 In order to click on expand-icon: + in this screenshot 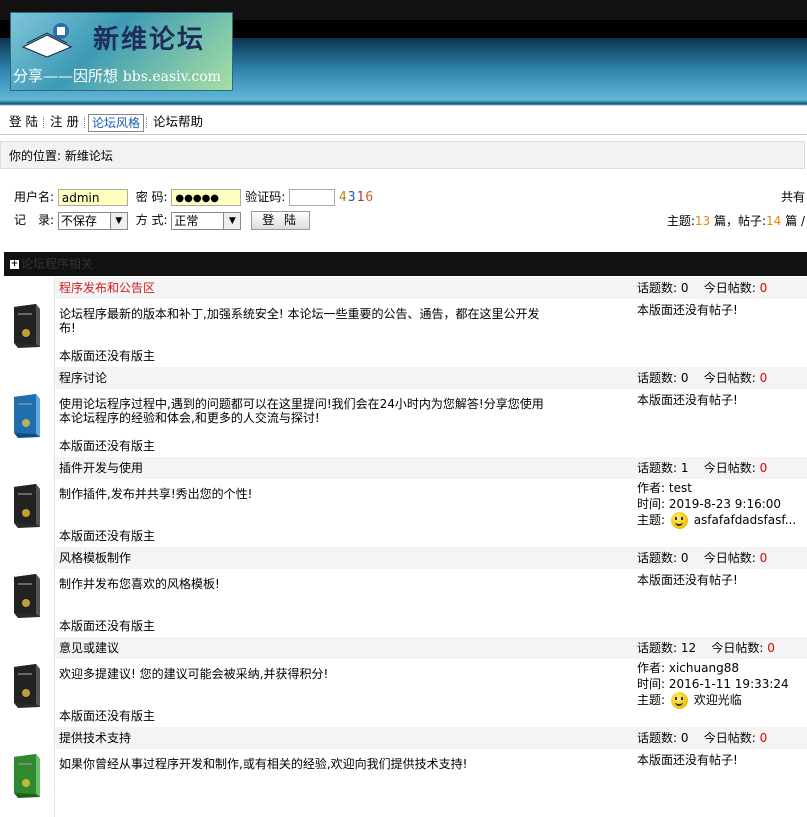, I will do `click(14, 264)`.